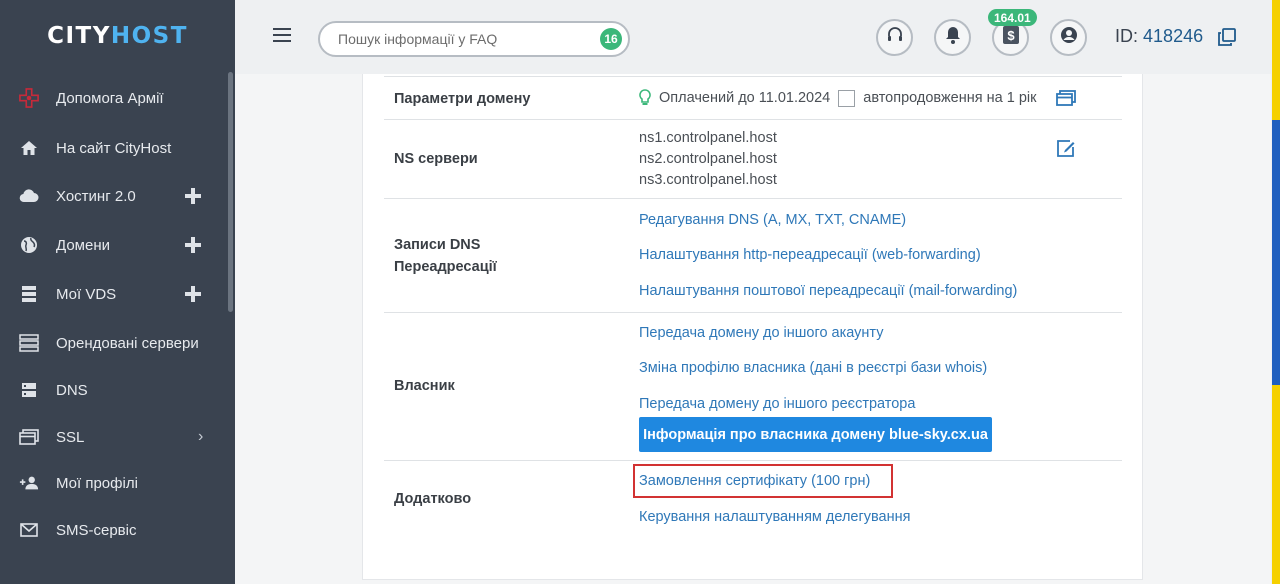 This screenshot has height=584, width=1280. I want to click on dns-icon, so click(29, 390).